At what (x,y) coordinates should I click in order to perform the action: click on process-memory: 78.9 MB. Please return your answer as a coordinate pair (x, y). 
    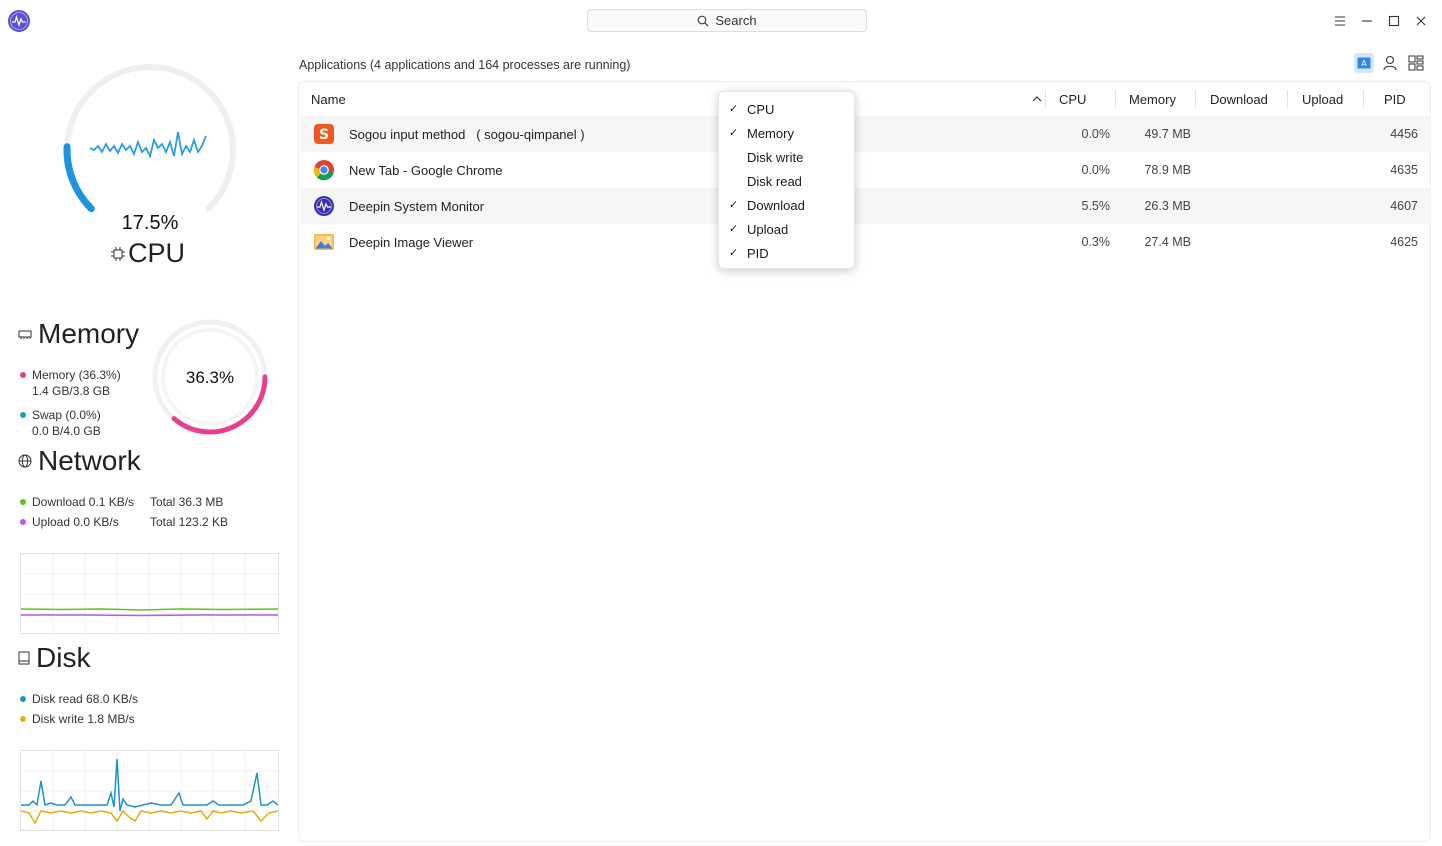
    Looking at the image, I should click on (1167, 170).